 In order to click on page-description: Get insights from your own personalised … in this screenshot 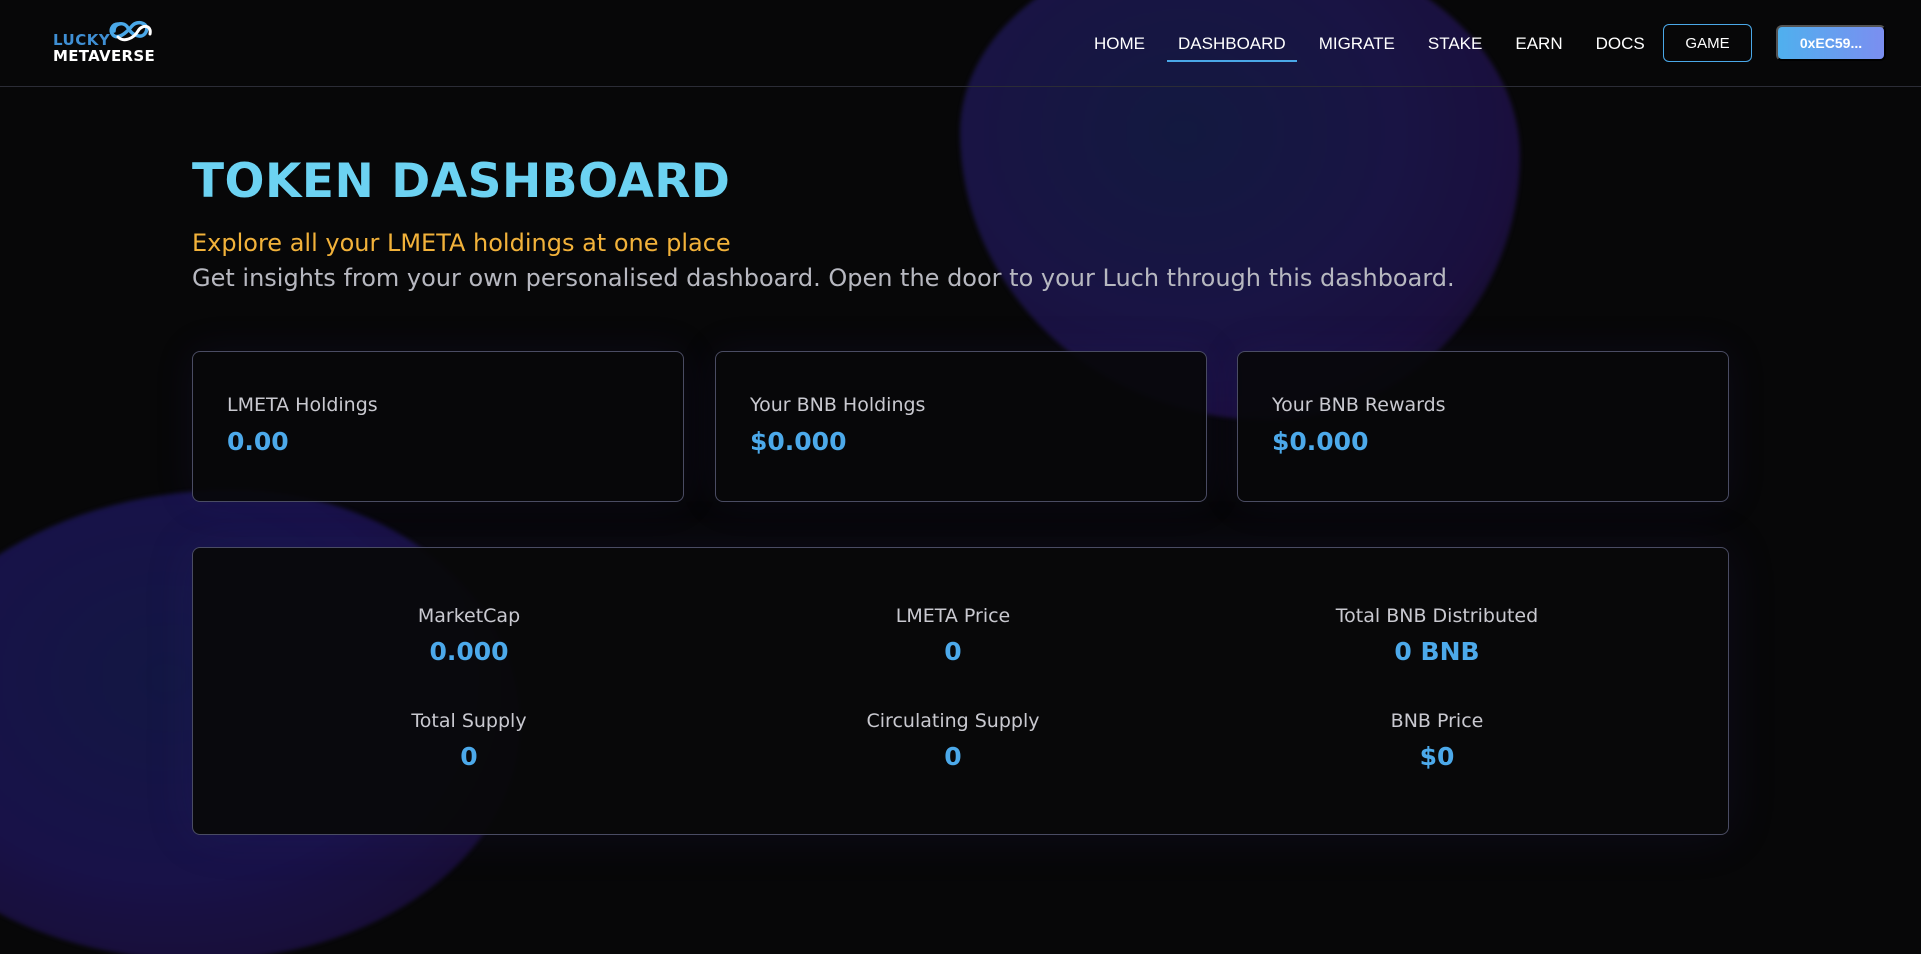, I will do `click(823, 278)`.